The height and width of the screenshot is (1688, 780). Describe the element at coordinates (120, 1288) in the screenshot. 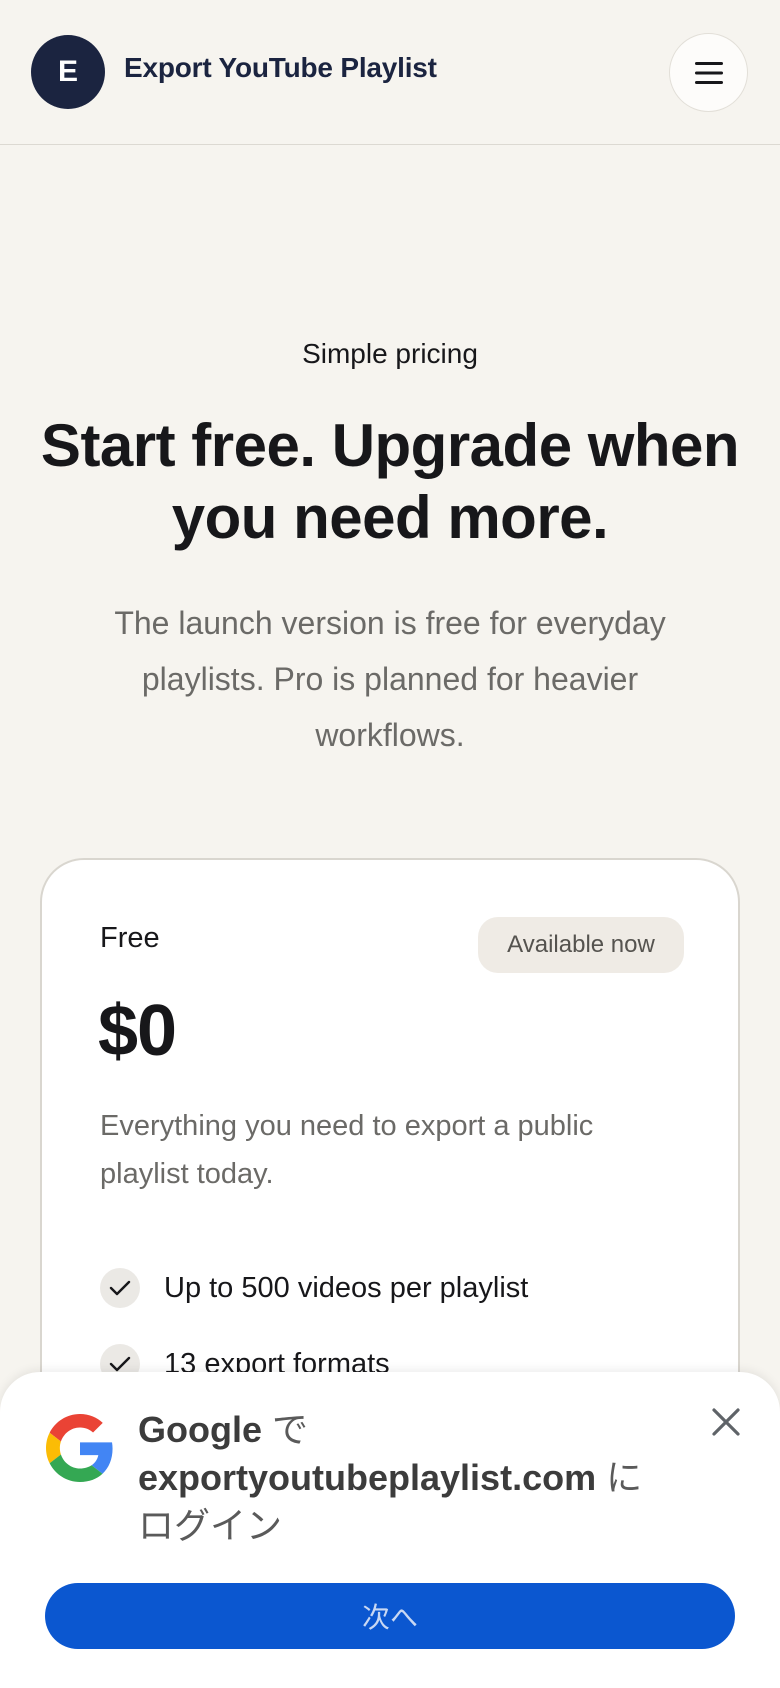

I see `check-icon` at that location.